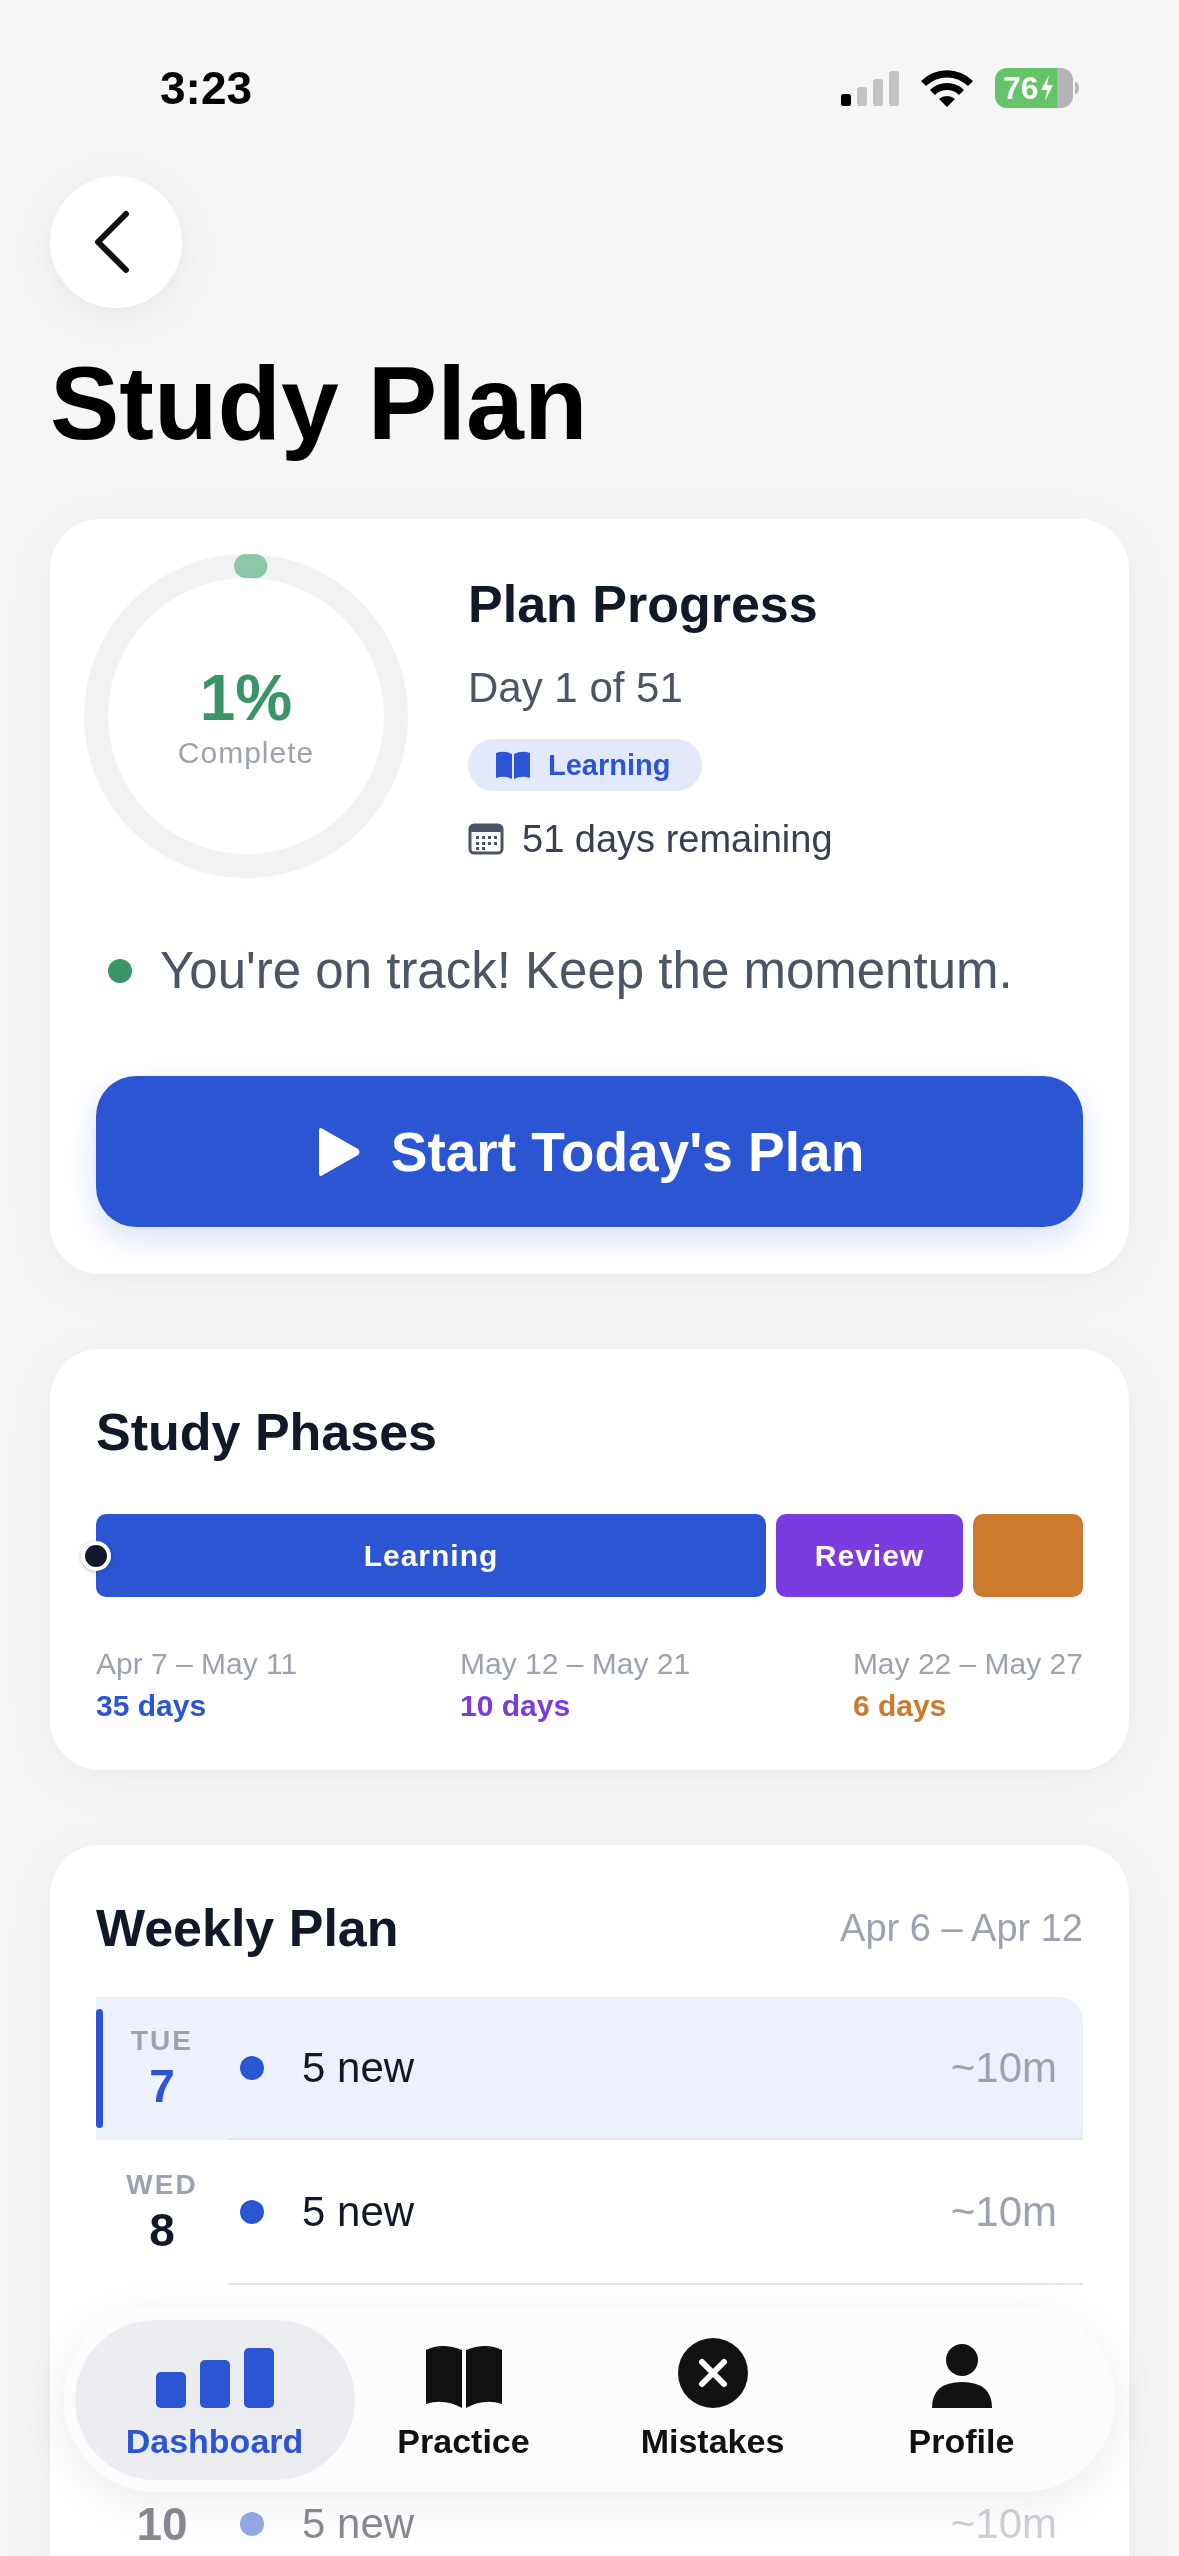  What do you see at coordinates (947, 88) in the screenshot?
I see `wifi-icon` at bounding box center [947, 88].